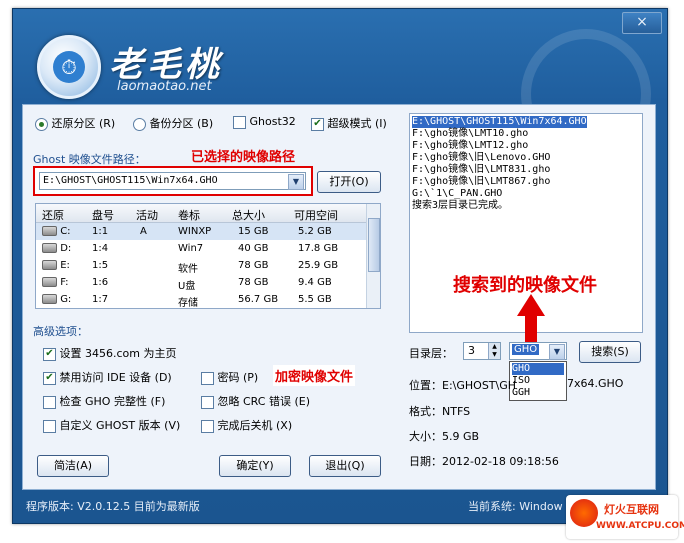 The image size is (684, 543). What do you see at coordinates (425, 461) in the screenshot?
I see `date-label: 日期：` at bounding box center [425, 461].